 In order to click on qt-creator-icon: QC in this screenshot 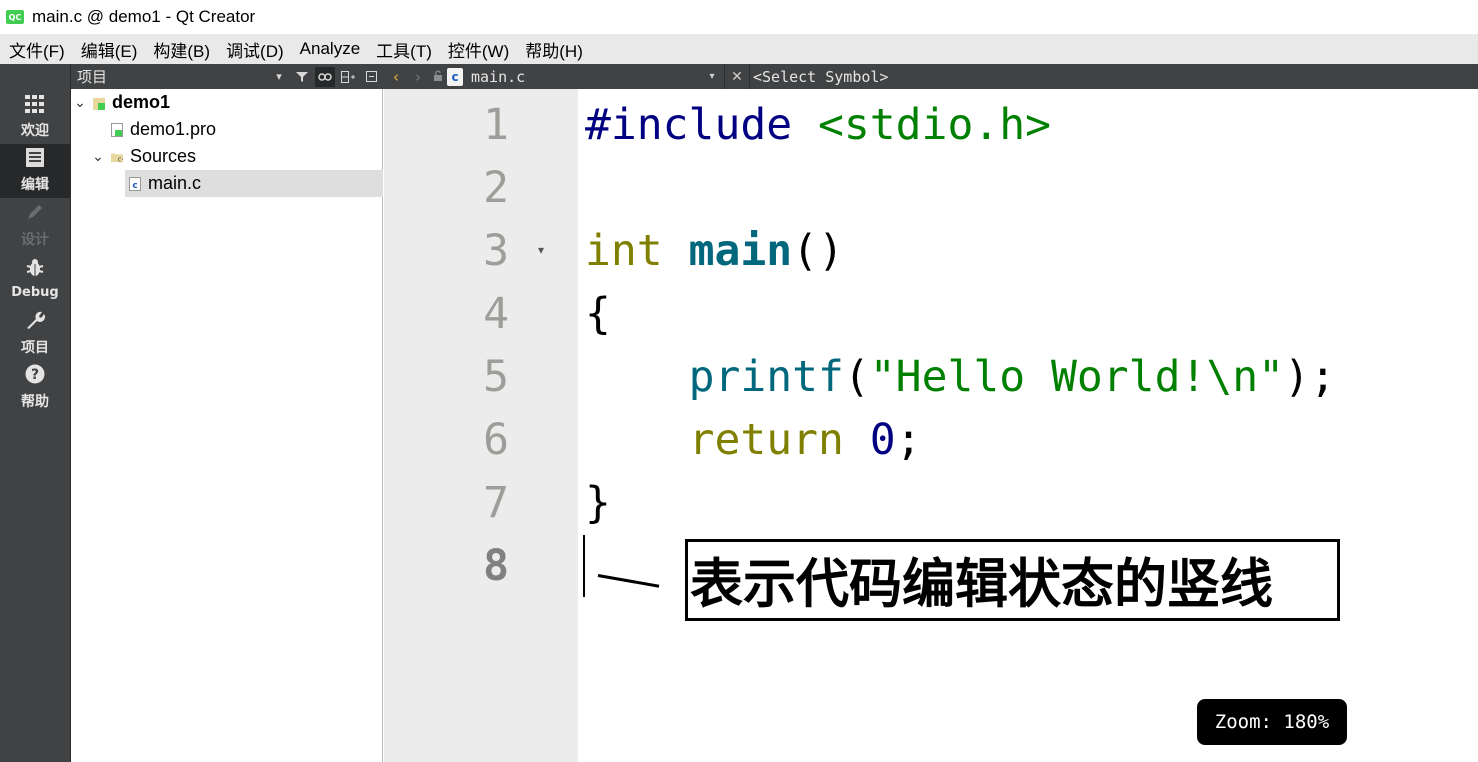, I will do `click(15, 17)`.